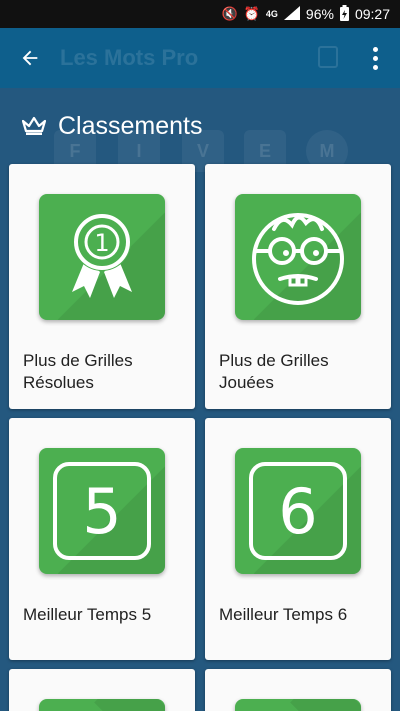 This screenshot has height=711, width=400. I want to click on back-button, so click(30, 58).